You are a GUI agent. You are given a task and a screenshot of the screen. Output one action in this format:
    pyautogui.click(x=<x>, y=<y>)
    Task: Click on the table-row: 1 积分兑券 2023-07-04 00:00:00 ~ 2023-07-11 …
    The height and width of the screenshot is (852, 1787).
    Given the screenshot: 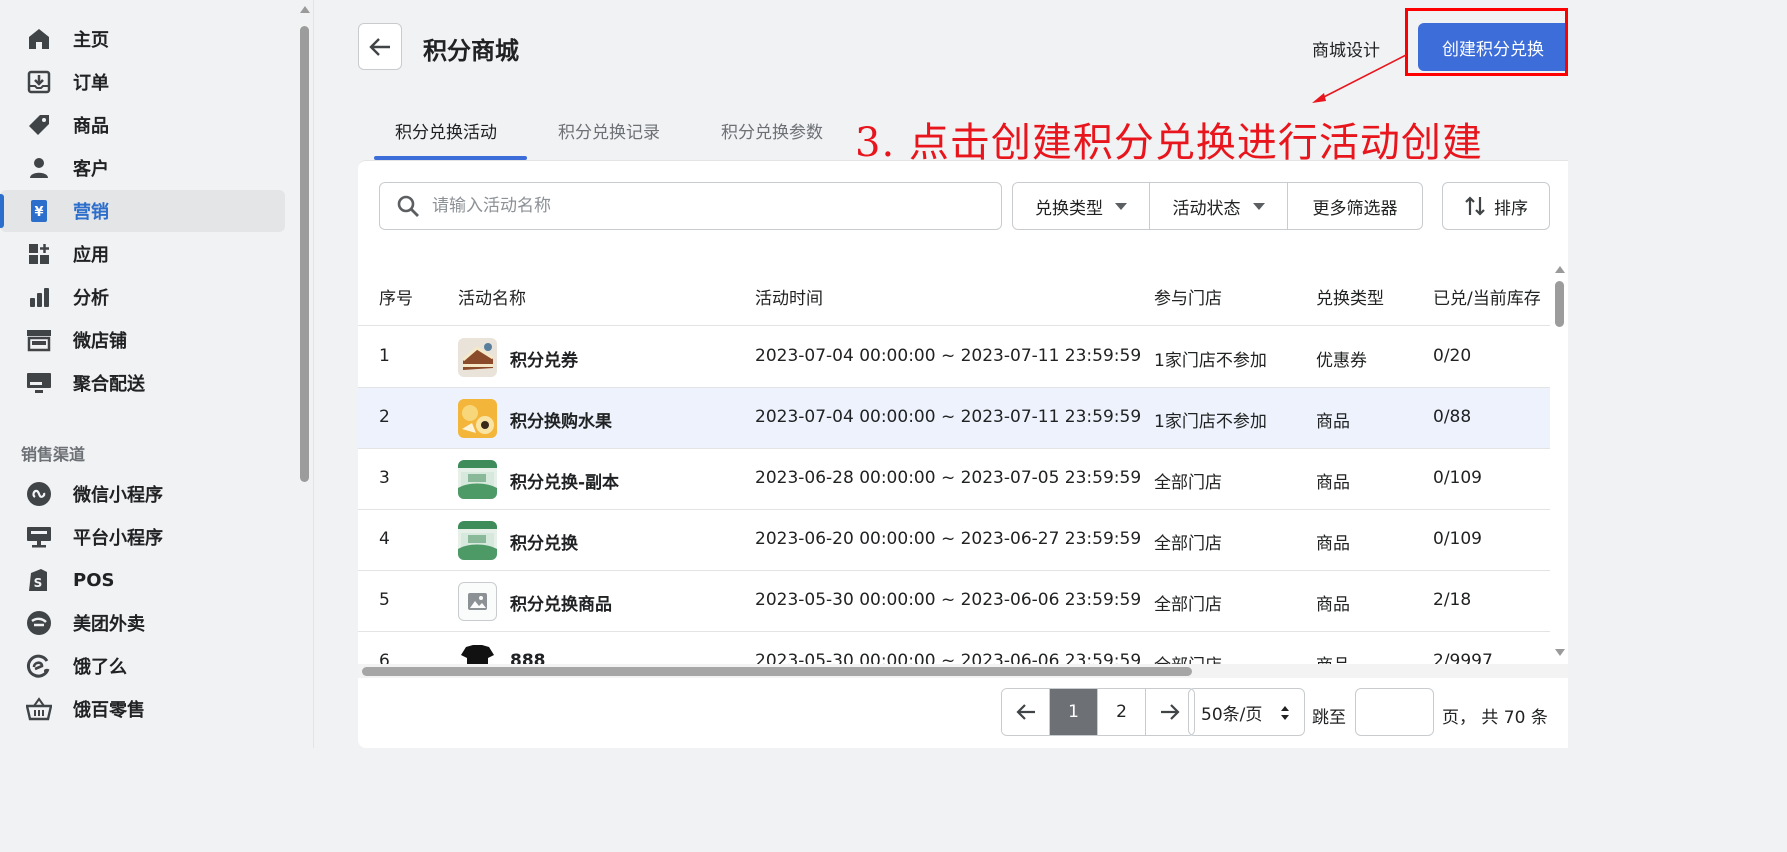 What is the action you would take?
    pyautogui.click(x=954, y=357)
    